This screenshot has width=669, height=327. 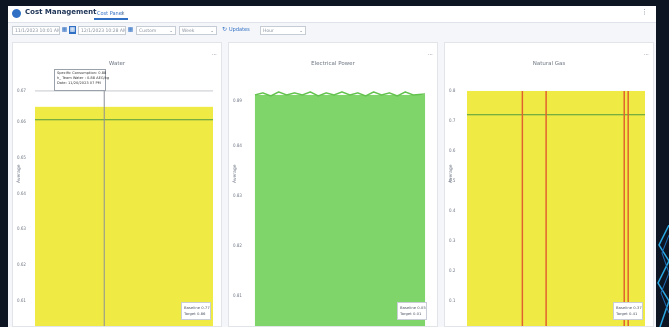 I want to click on updates-label: Updates, so click(x=239, y=30).